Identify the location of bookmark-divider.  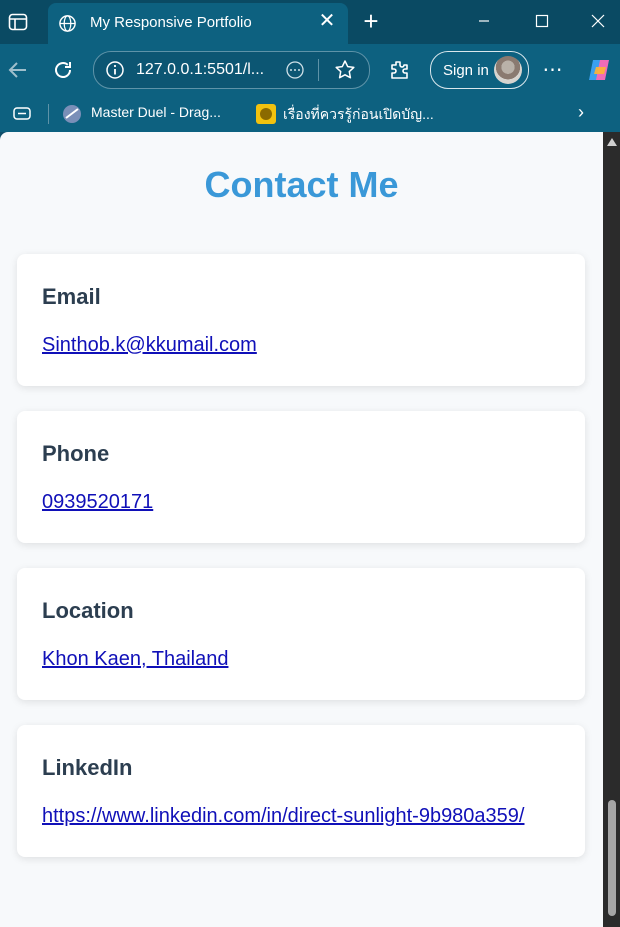
(48, 114).